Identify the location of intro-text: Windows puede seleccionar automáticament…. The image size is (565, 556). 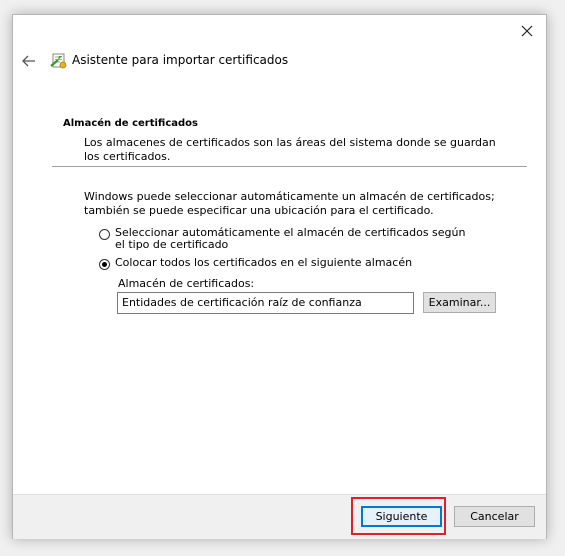
(289, 203).